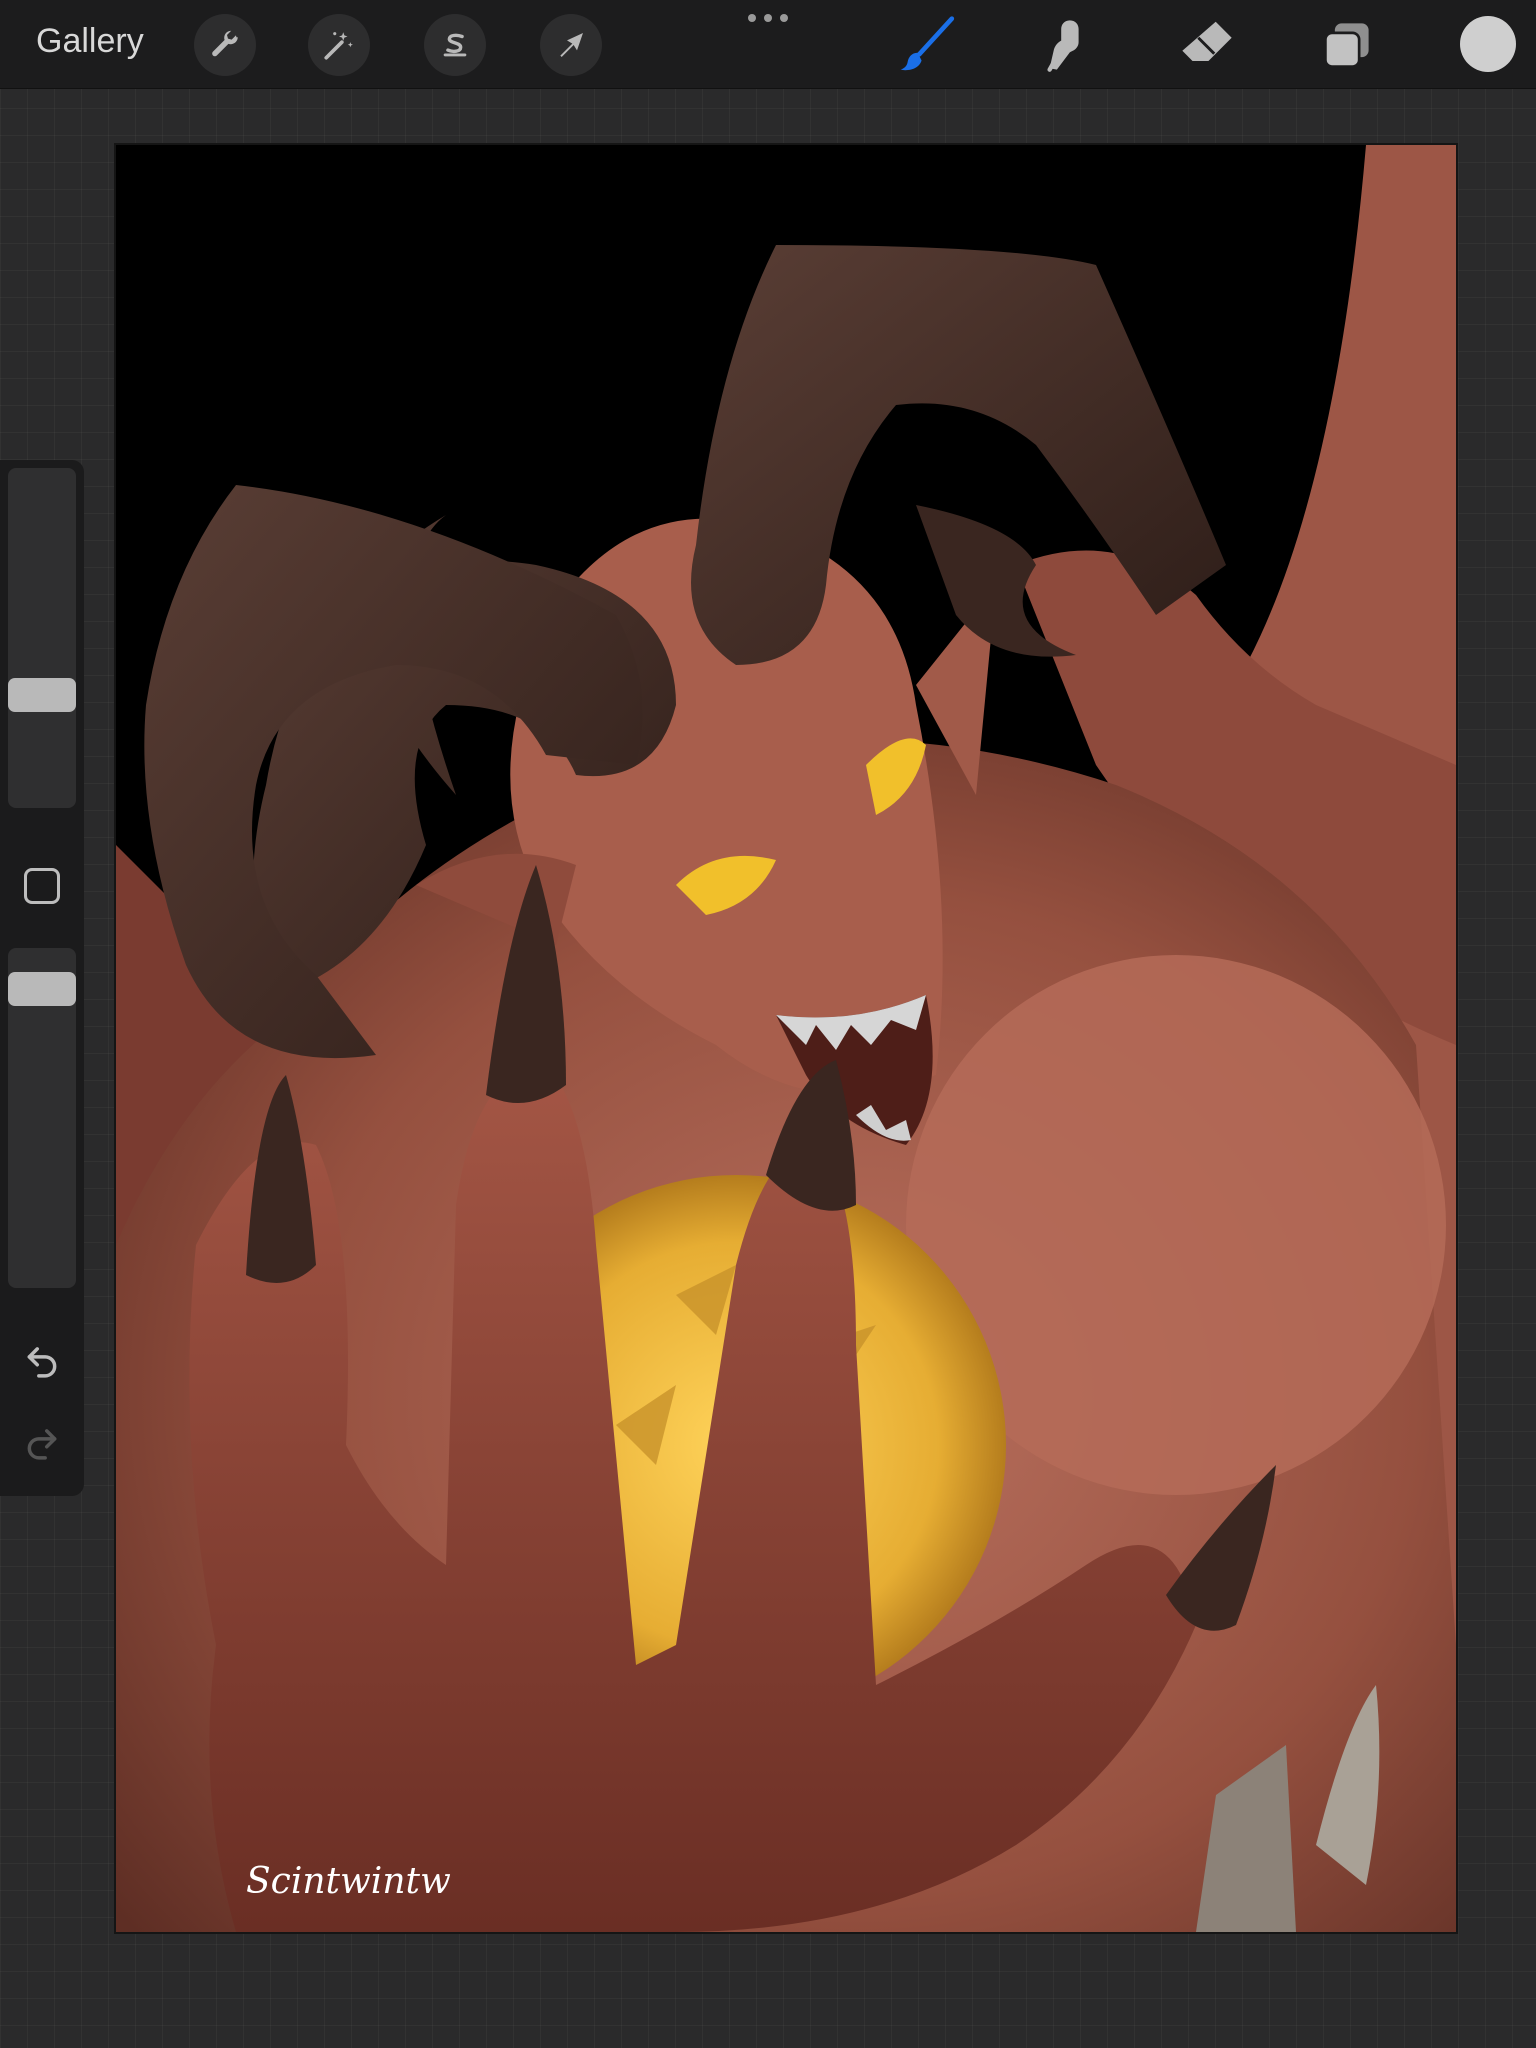 This screenshot has height=2048, width=1536. I want to click on artist-signature: Scintwintw, so click(348, 1881).